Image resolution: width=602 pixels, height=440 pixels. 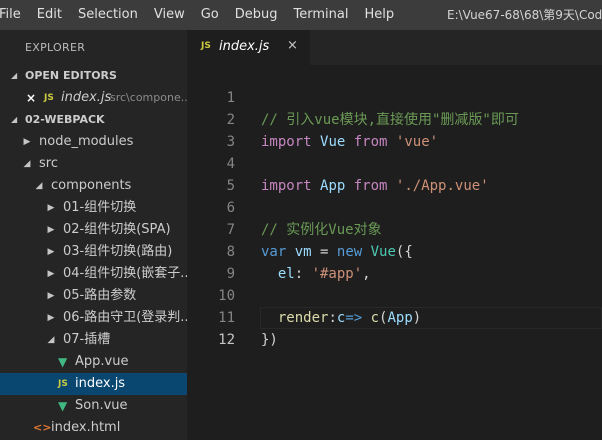 I want to click on code-line: 1 // 引入vue模块,直接使用"删减版"即可, so click(x=394, y=96).